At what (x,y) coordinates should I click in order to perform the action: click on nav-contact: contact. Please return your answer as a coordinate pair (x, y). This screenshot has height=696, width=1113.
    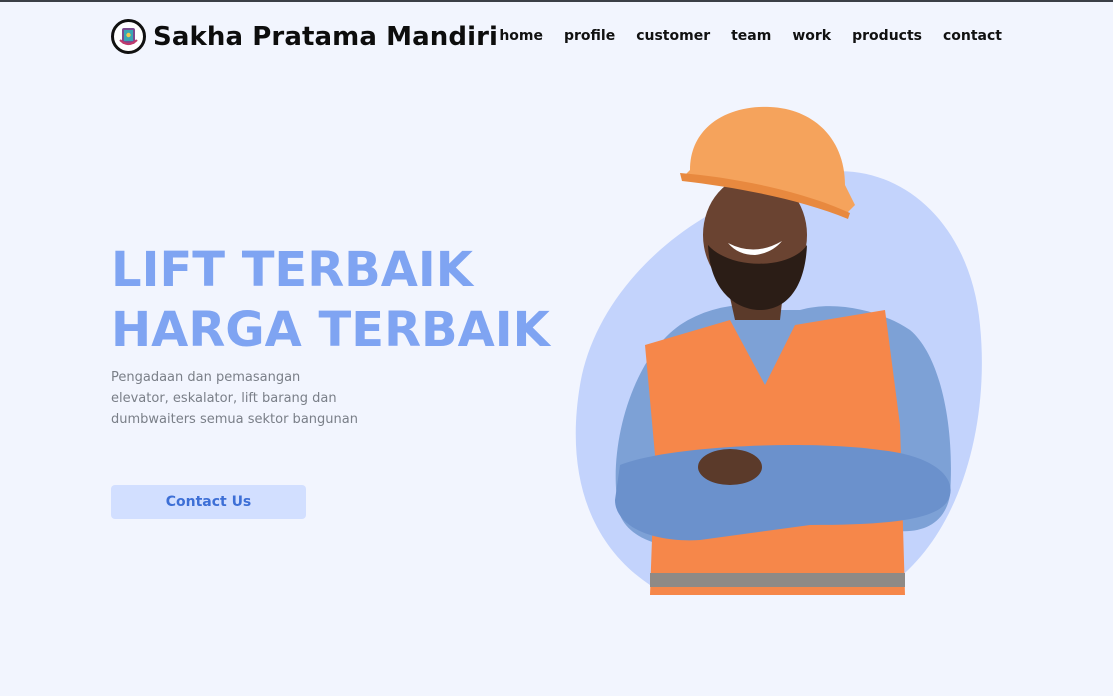
    Looking at the image, I should click on (972, 36).